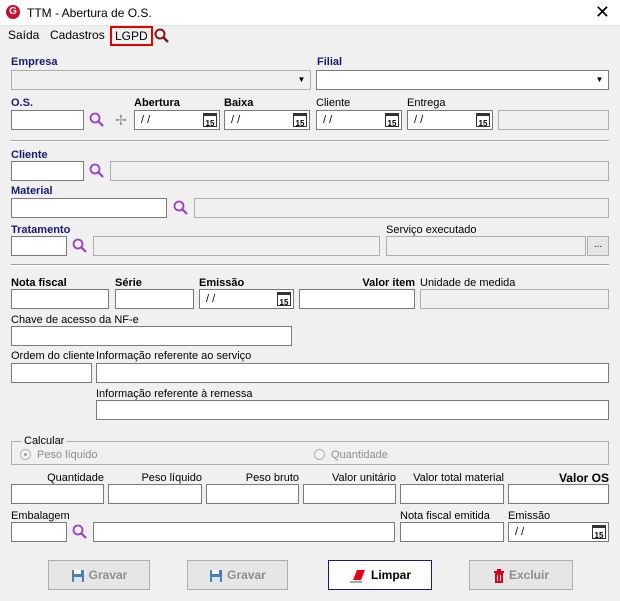 The height and width of the screenshot is (601, 620). Describe the element at coordinates (41, 230) in the screenshot. I see `tratamento-label: Tratamento` at that location.